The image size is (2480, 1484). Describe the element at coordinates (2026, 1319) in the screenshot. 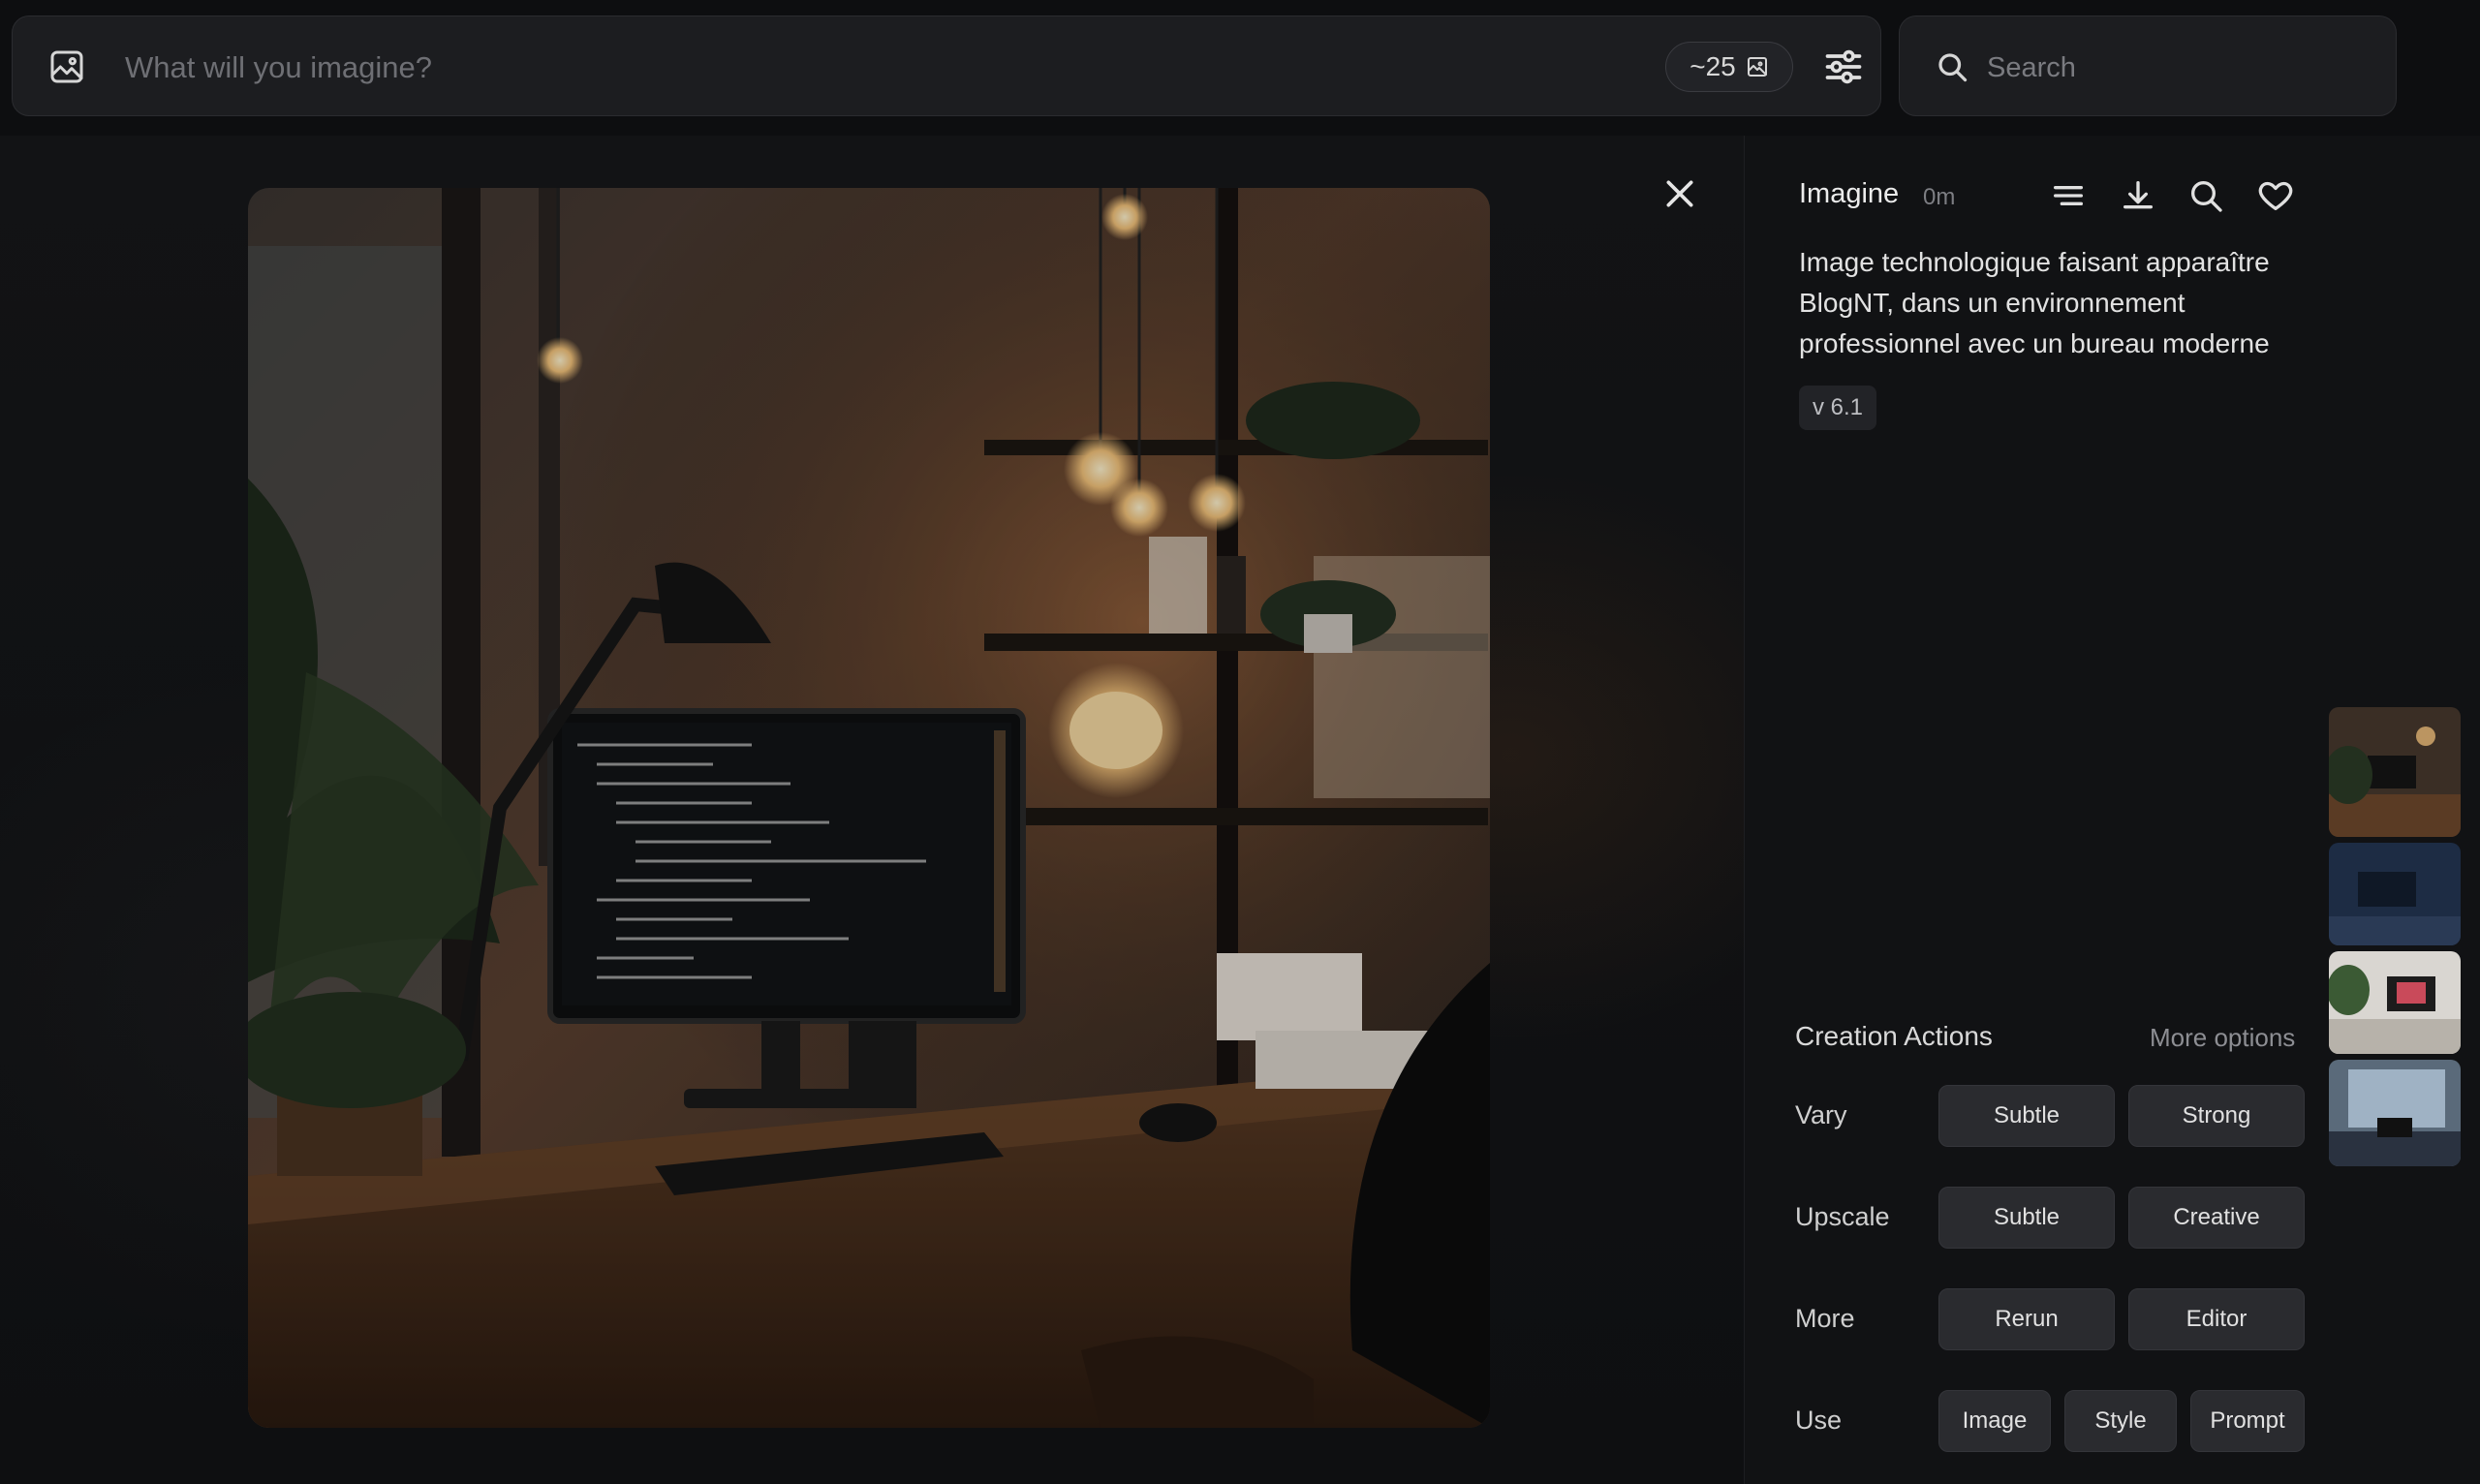

I see `rerun-button: Rerun` at that location.